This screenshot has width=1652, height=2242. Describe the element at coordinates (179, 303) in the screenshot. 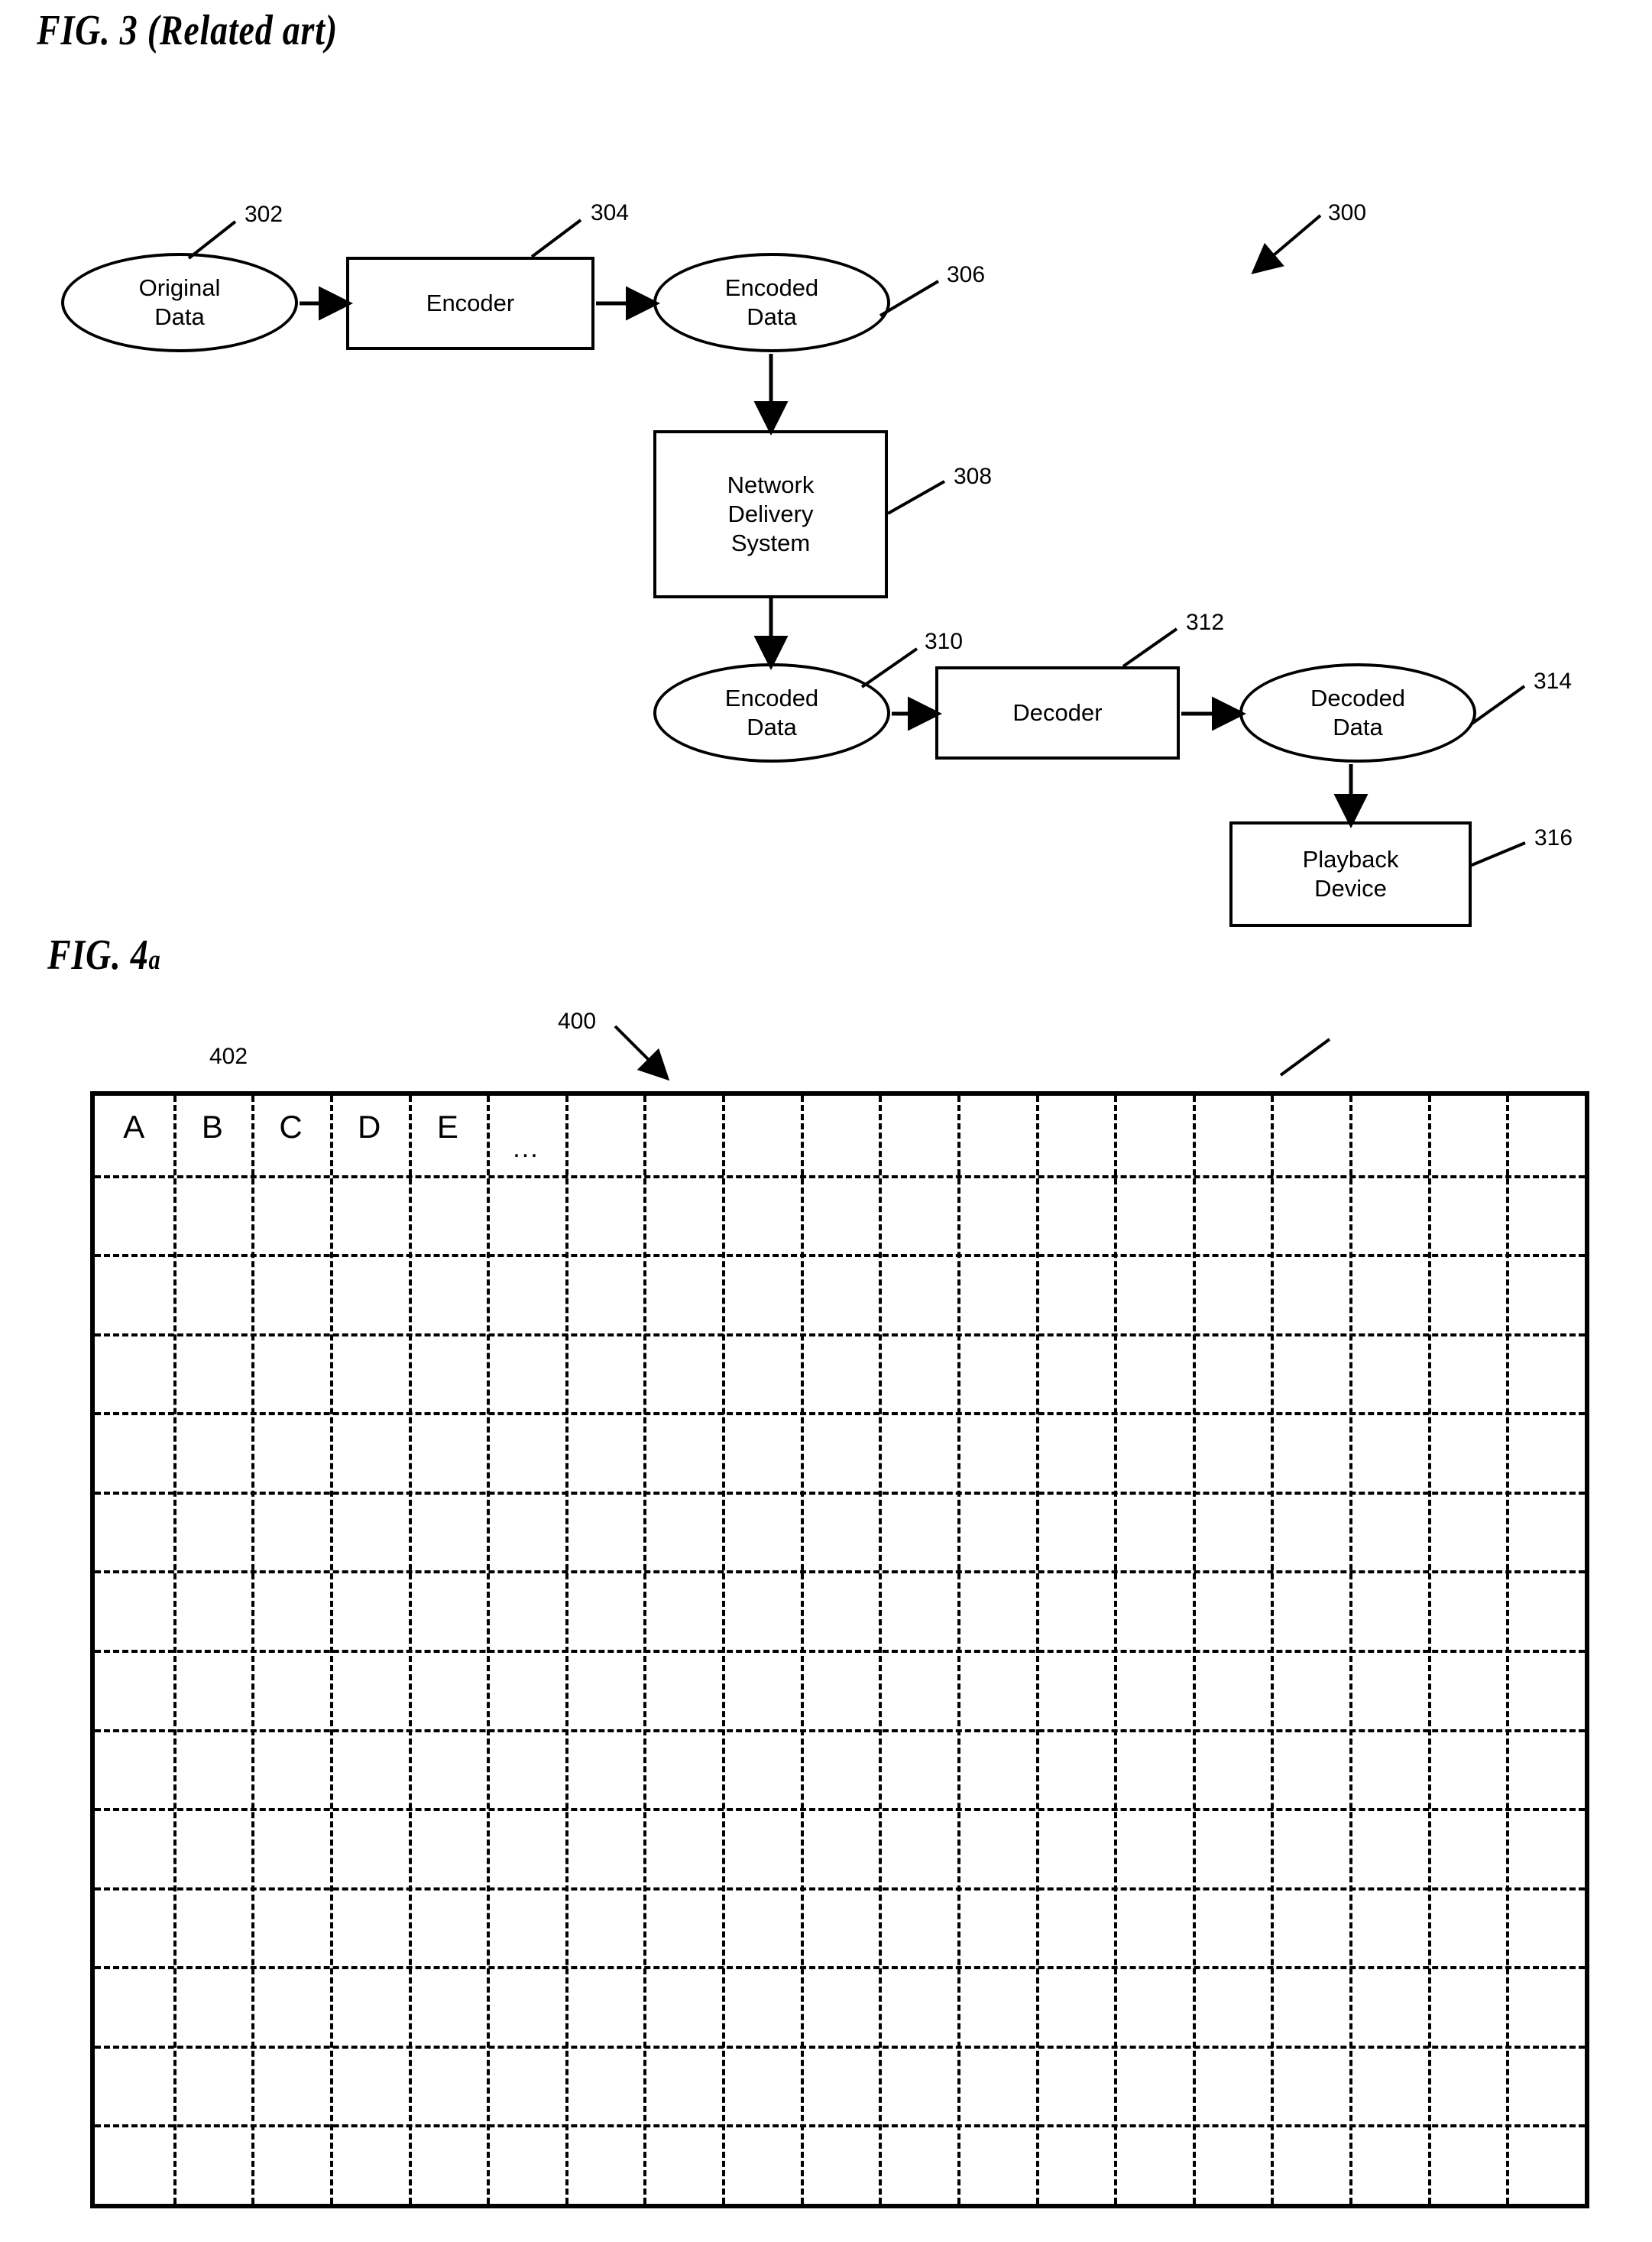

I see `node-original-data` at that location.